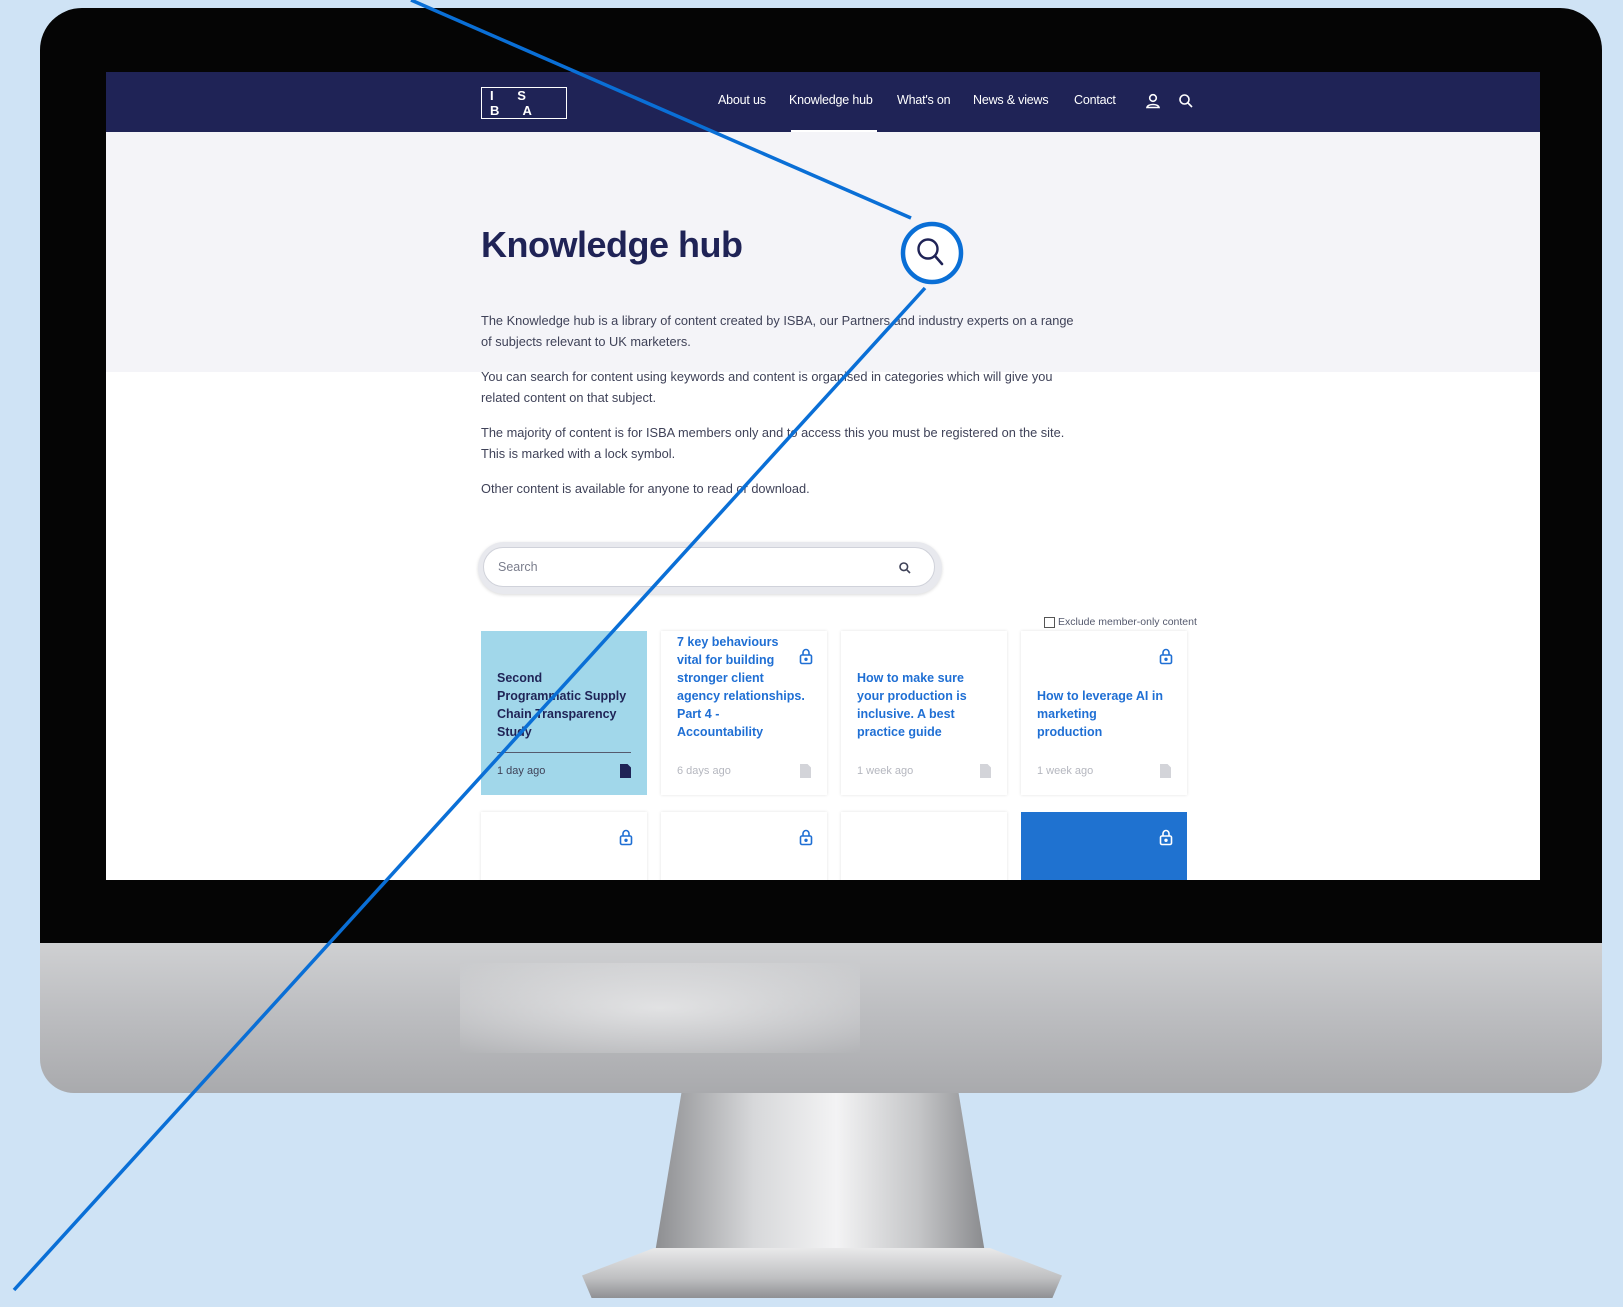 The height and width of the screenshot is (1307, 1623). I want to click on search-bar, so click(710, 568).